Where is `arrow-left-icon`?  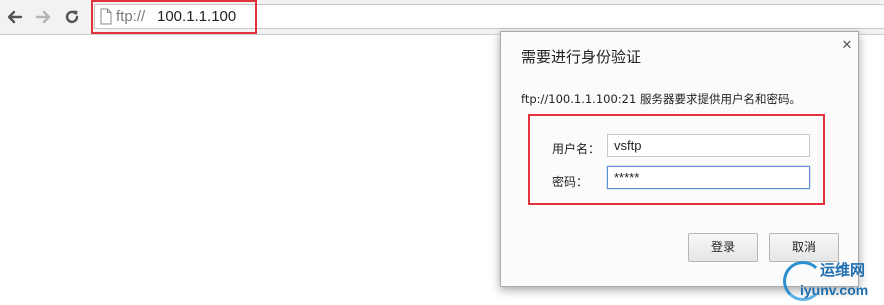 arrow-left-icon is located at coordinates (15, 17).